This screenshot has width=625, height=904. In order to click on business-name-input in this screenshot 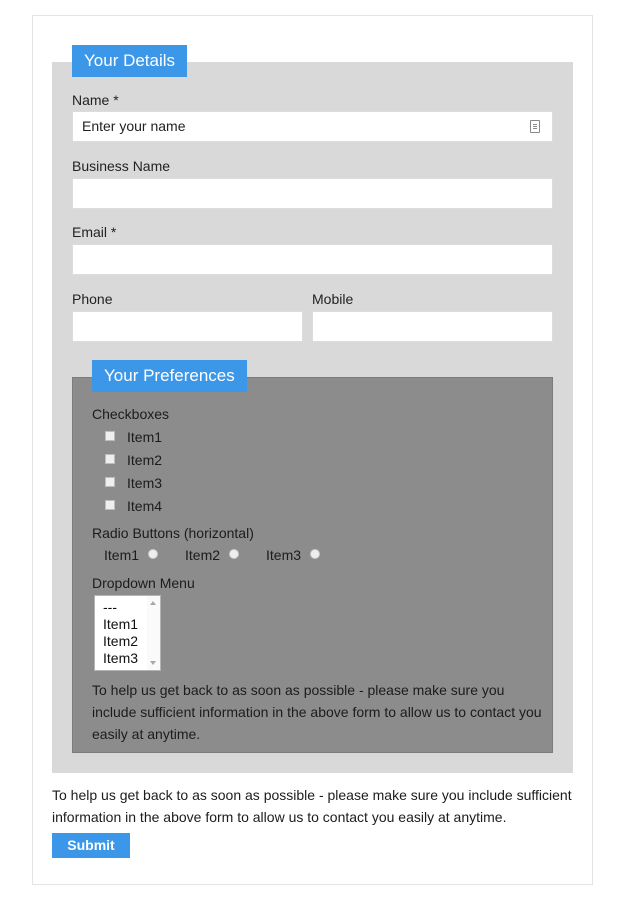, I will do `click(312, 193)`.